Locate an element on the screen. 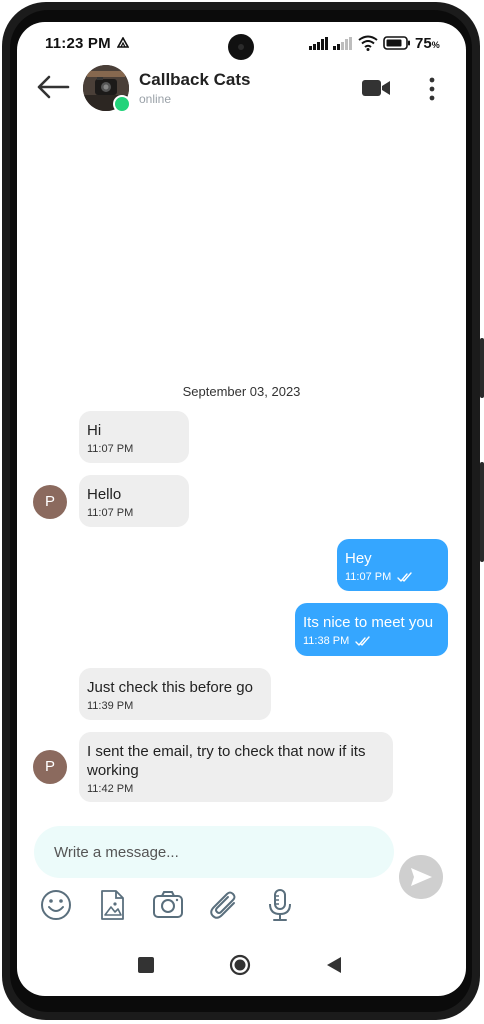 This screenshot has height=1024, width=484. camera-icon is located at coordinates (168, 905).